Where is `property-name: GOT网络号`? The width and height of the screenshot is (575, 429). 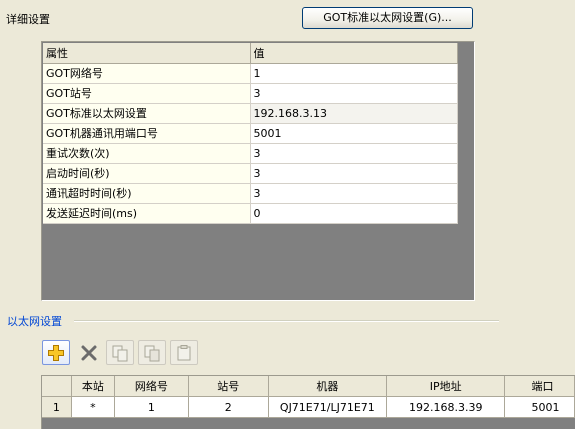 property-name: GOT网络号 is located at coordinates (147, 73).